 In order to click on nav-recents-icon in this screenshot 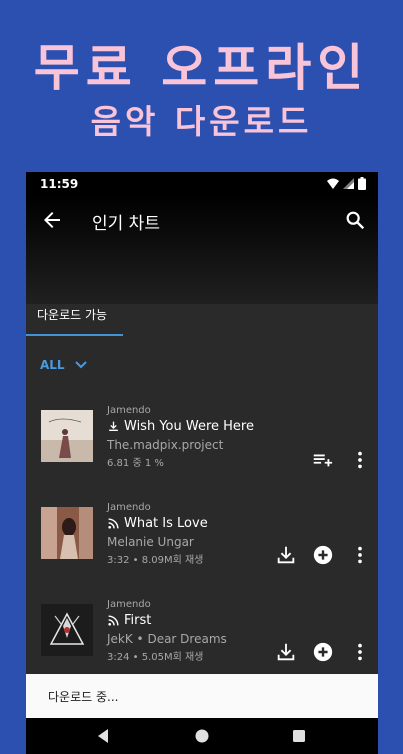, I will do `click(299, 736)`.